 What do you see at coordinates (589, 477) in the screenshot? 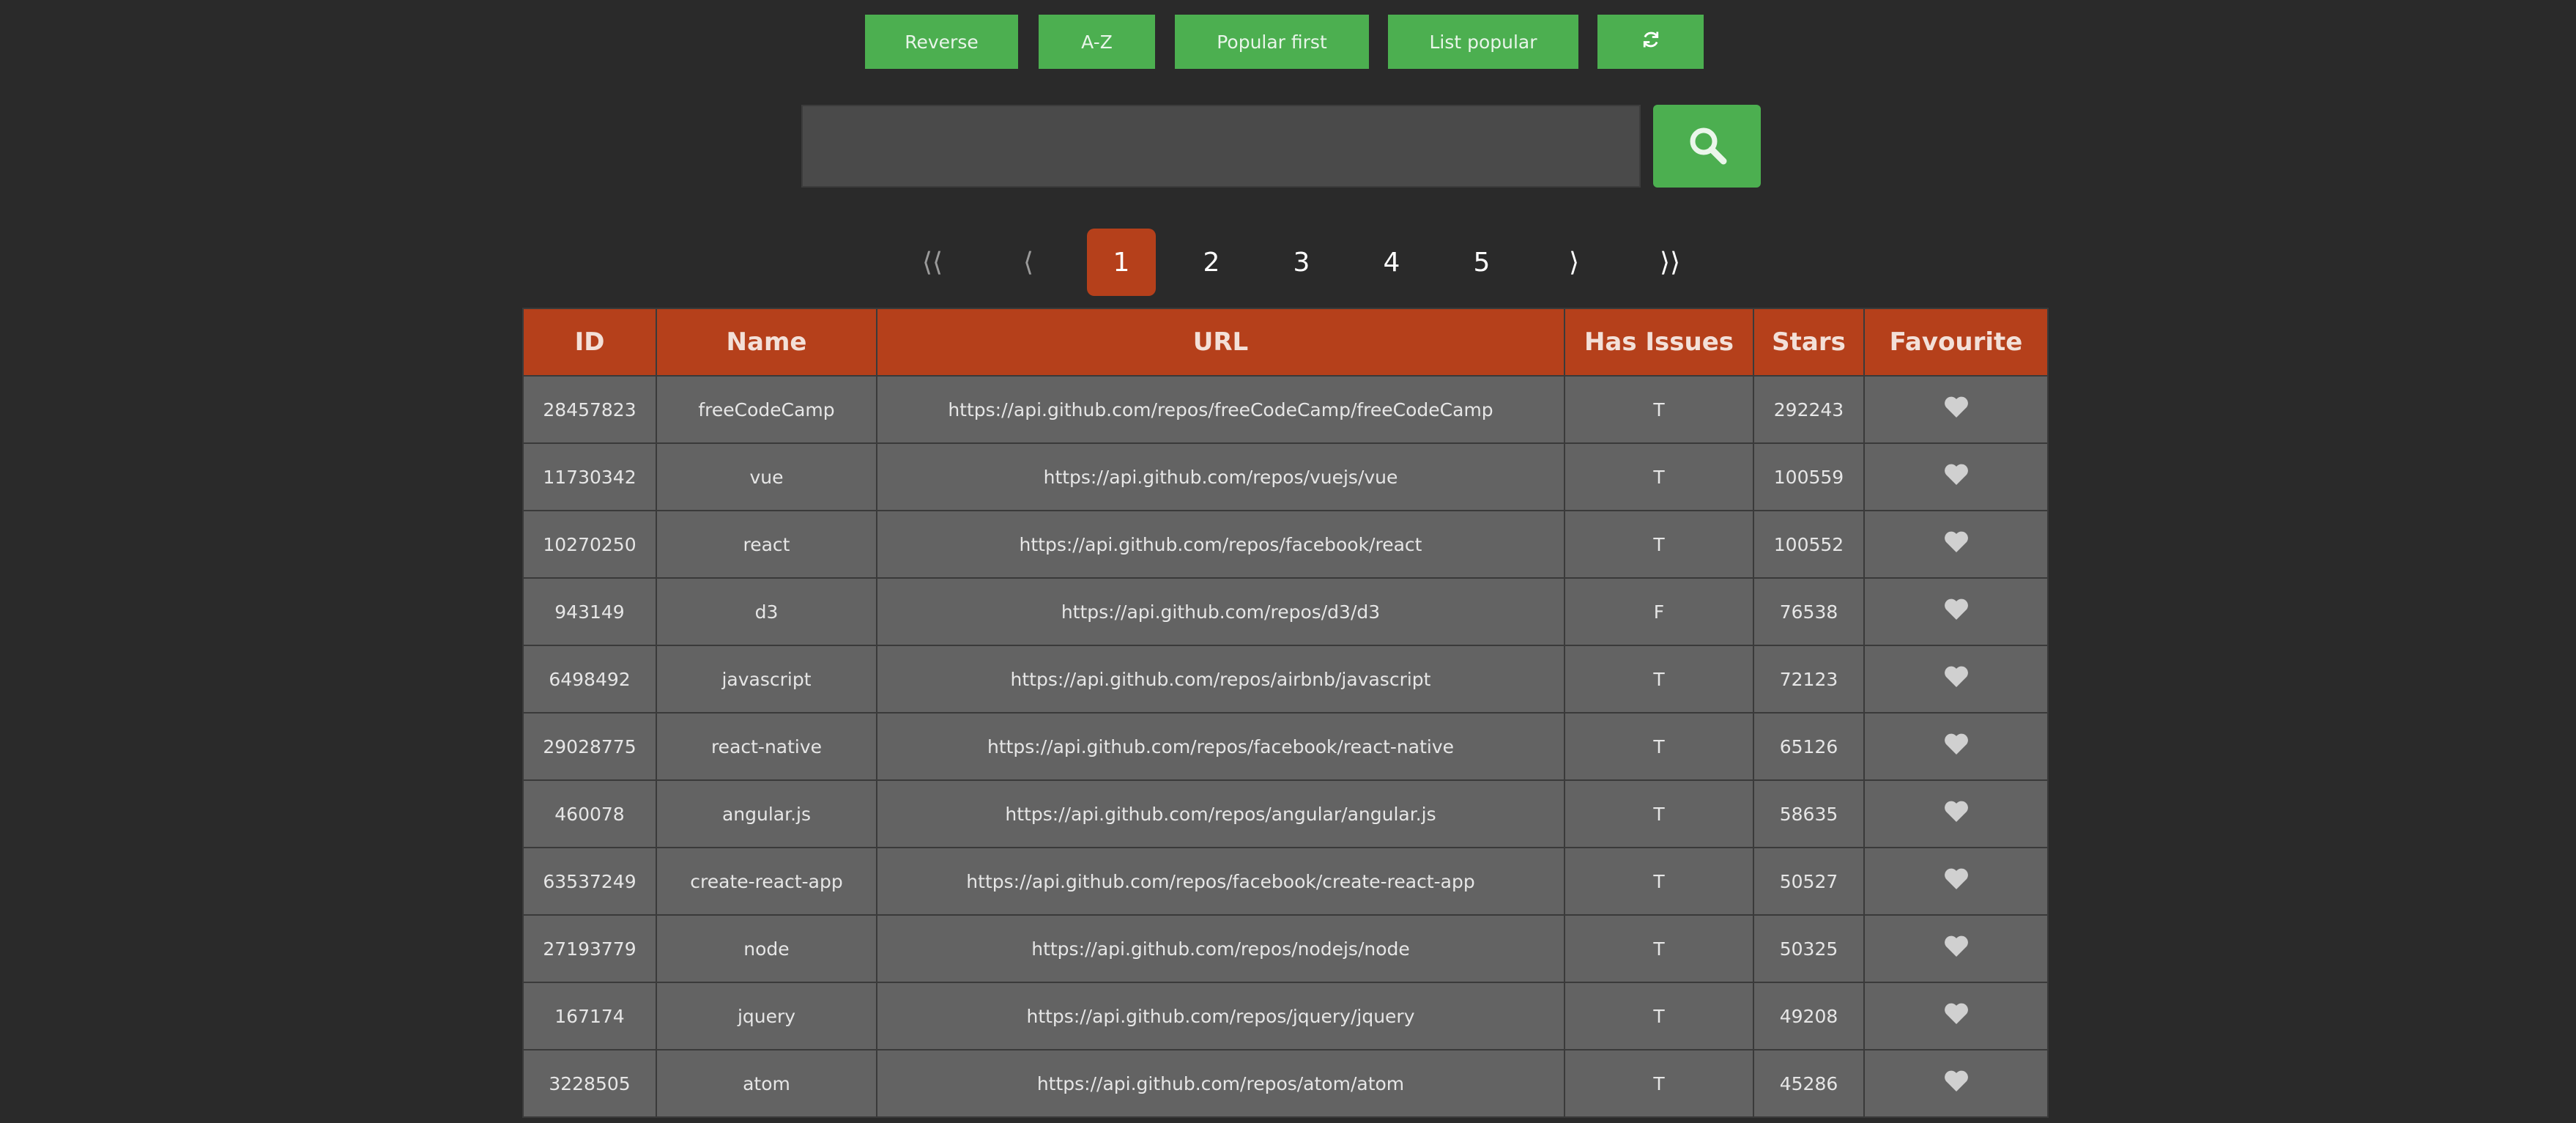
I see `cell-id: 11730342` at bounding box center [589, 477].